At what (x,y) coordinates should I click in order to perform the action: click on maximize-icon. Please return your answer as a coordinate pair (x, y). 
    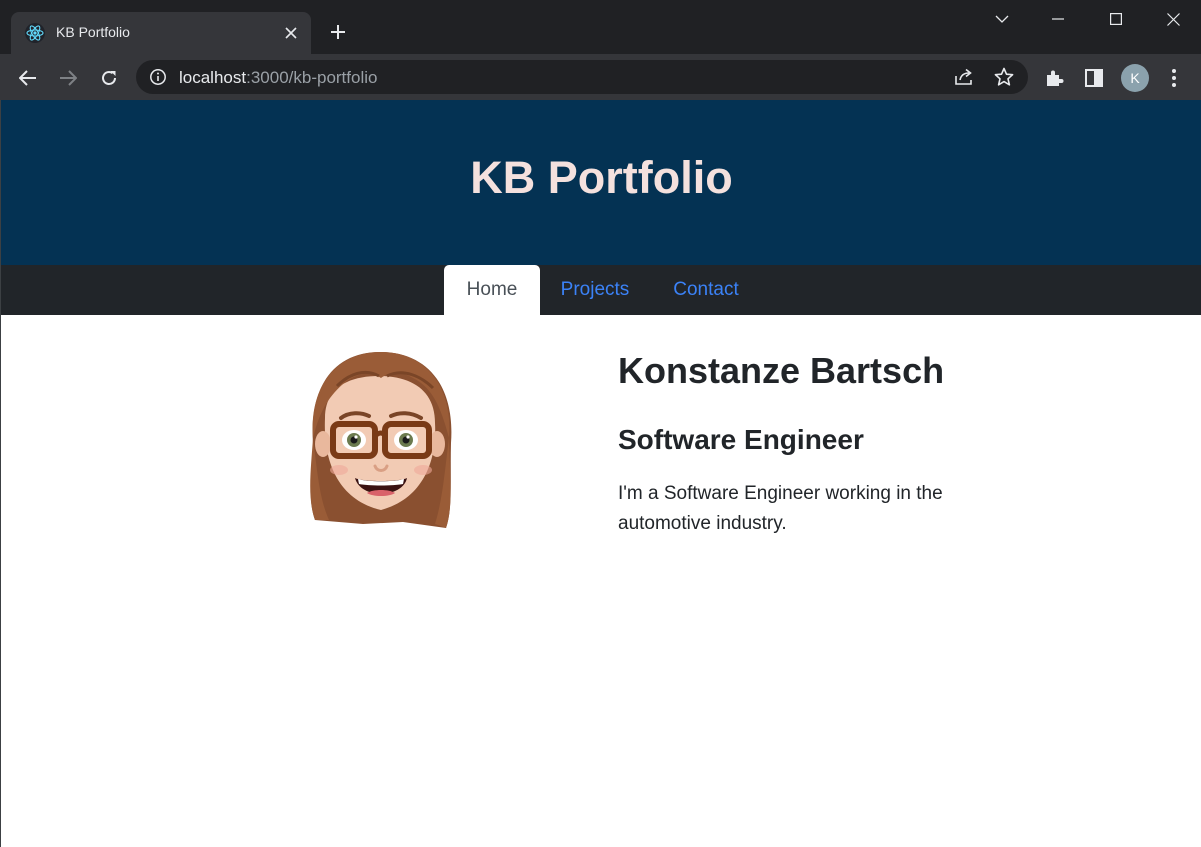
    Looking at the image, I should click on (1116, 19).